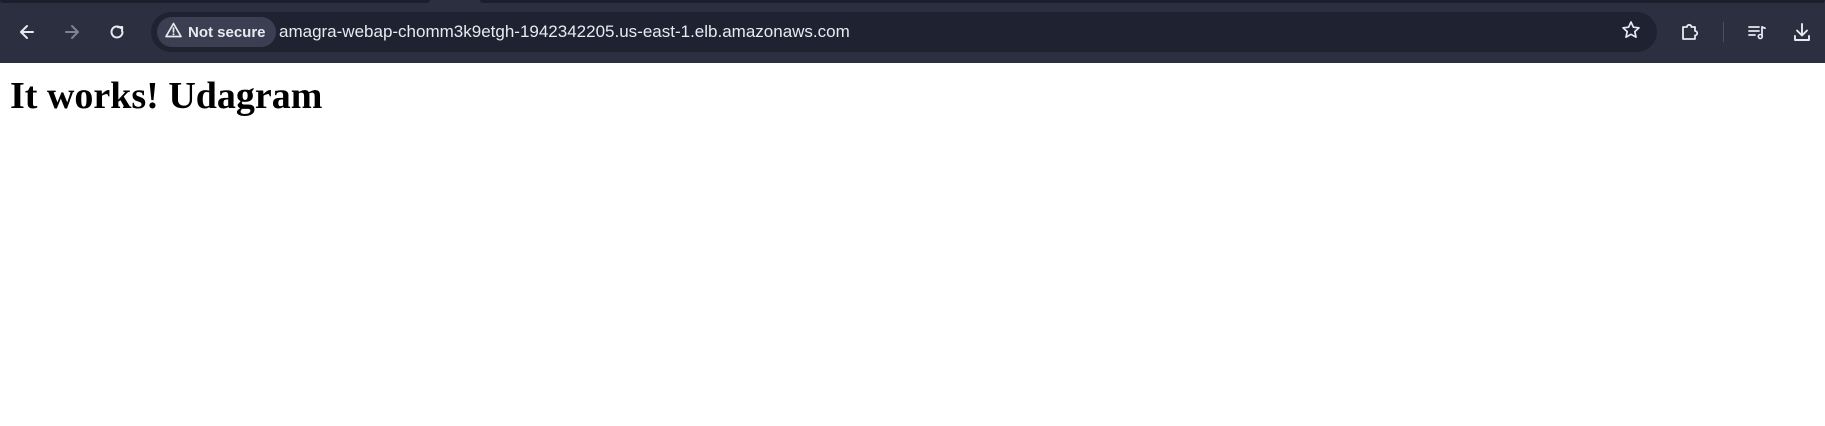 Image resolution: width=1825 pixels, height=426 pixels. I want to click on page-content: It works! Udagram, so click(912, 91).